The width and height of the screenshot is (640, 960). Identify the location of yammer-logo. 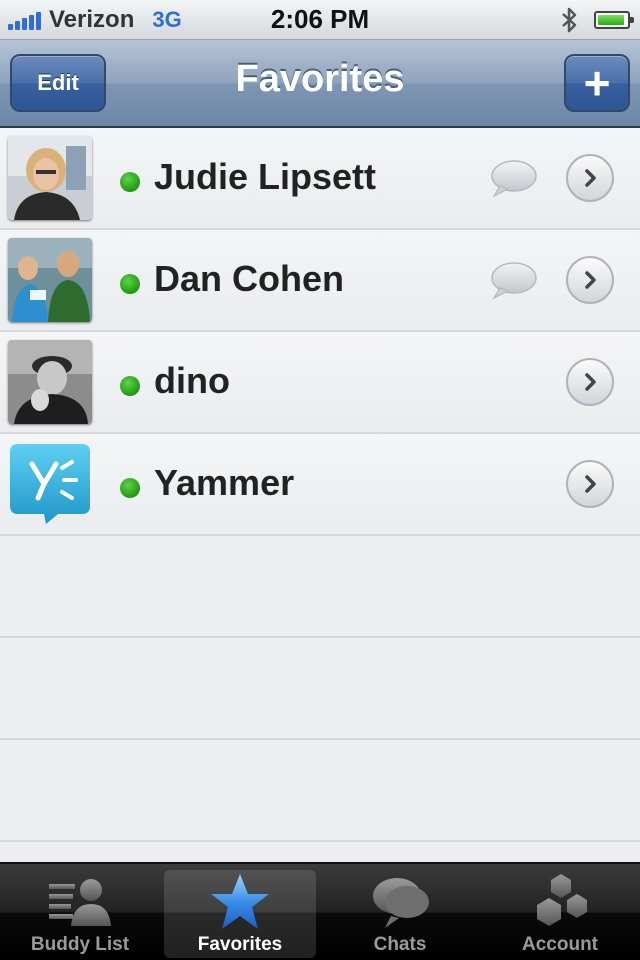
(50, 484).